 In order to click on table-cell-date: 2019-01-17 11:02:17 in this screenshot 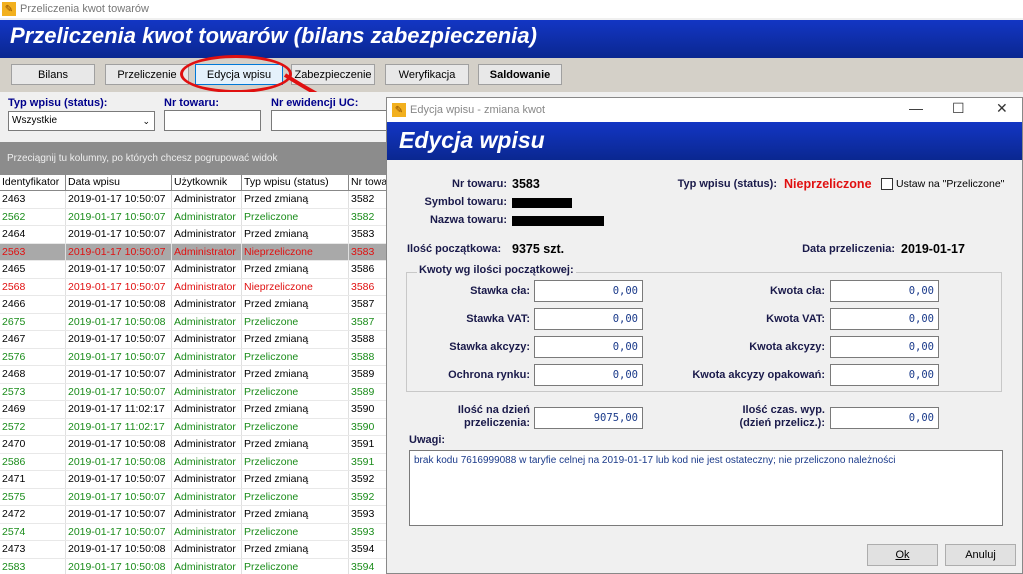, I will do `click(119, 426)`.